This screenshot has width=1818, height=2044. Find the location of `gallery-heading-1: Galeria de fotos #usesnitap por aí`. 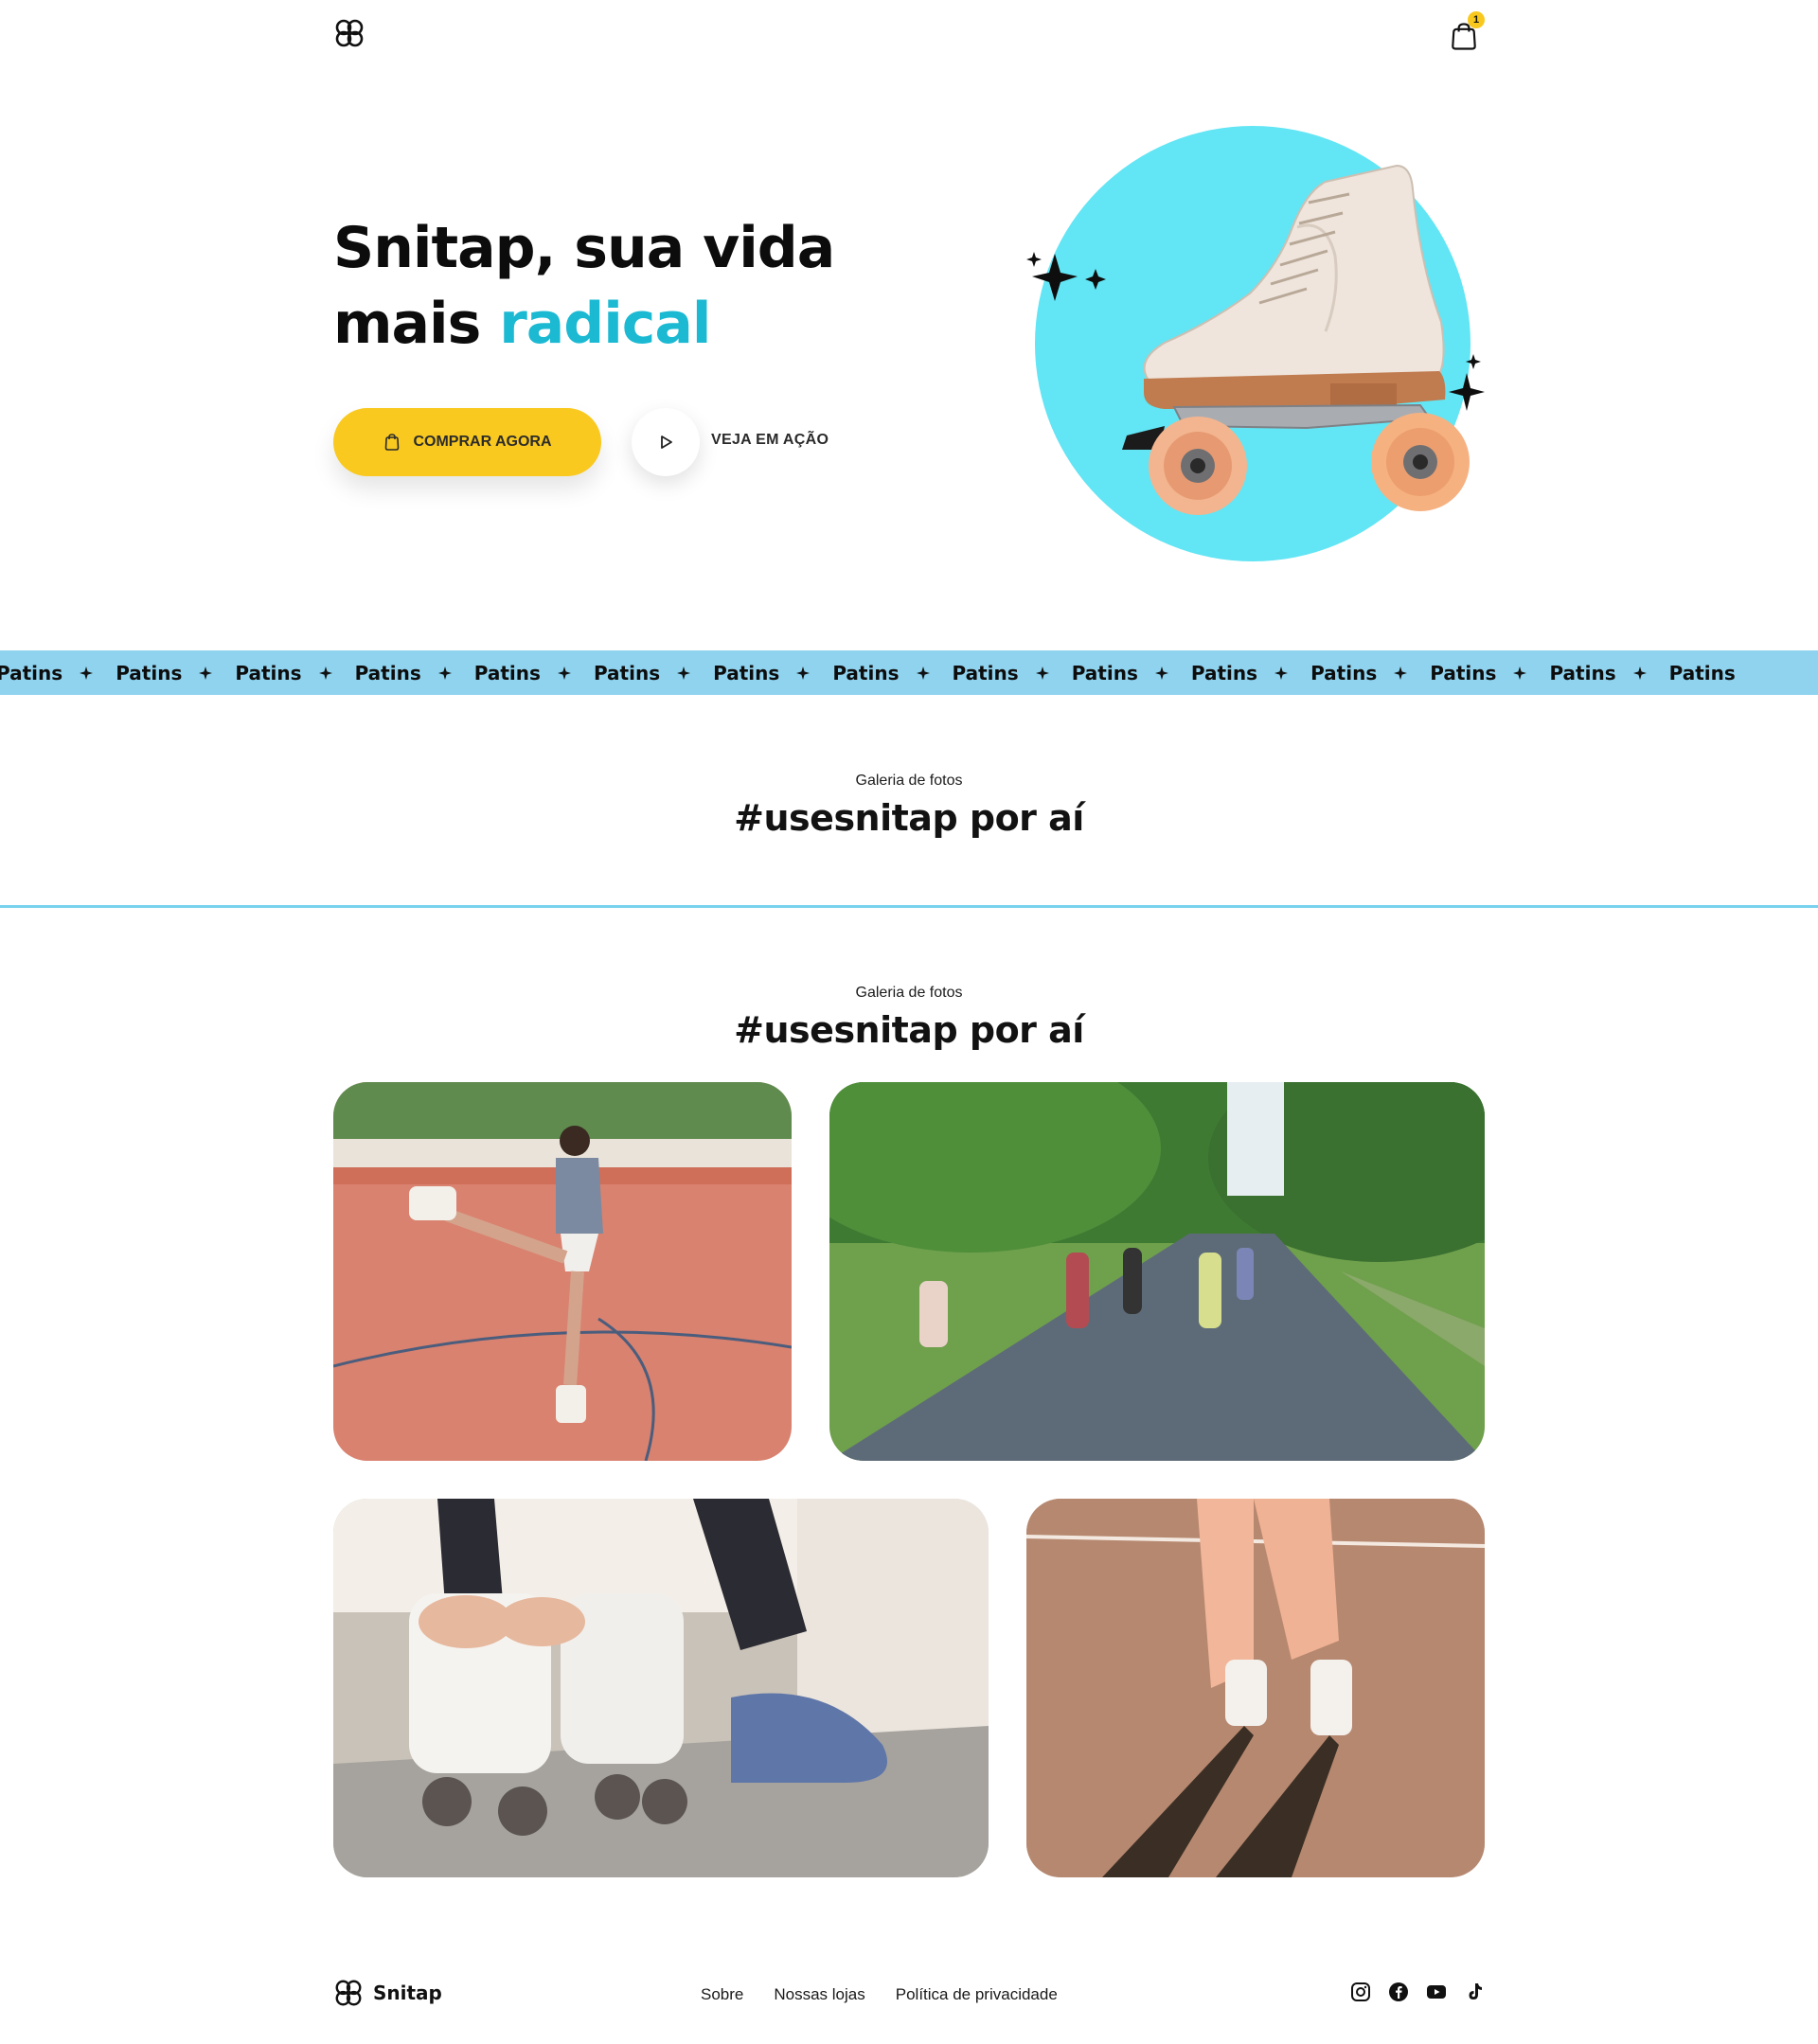

gallery-heading-1: Galeria de fotos #usesnitap por aí is located at coordinates (909, 806).